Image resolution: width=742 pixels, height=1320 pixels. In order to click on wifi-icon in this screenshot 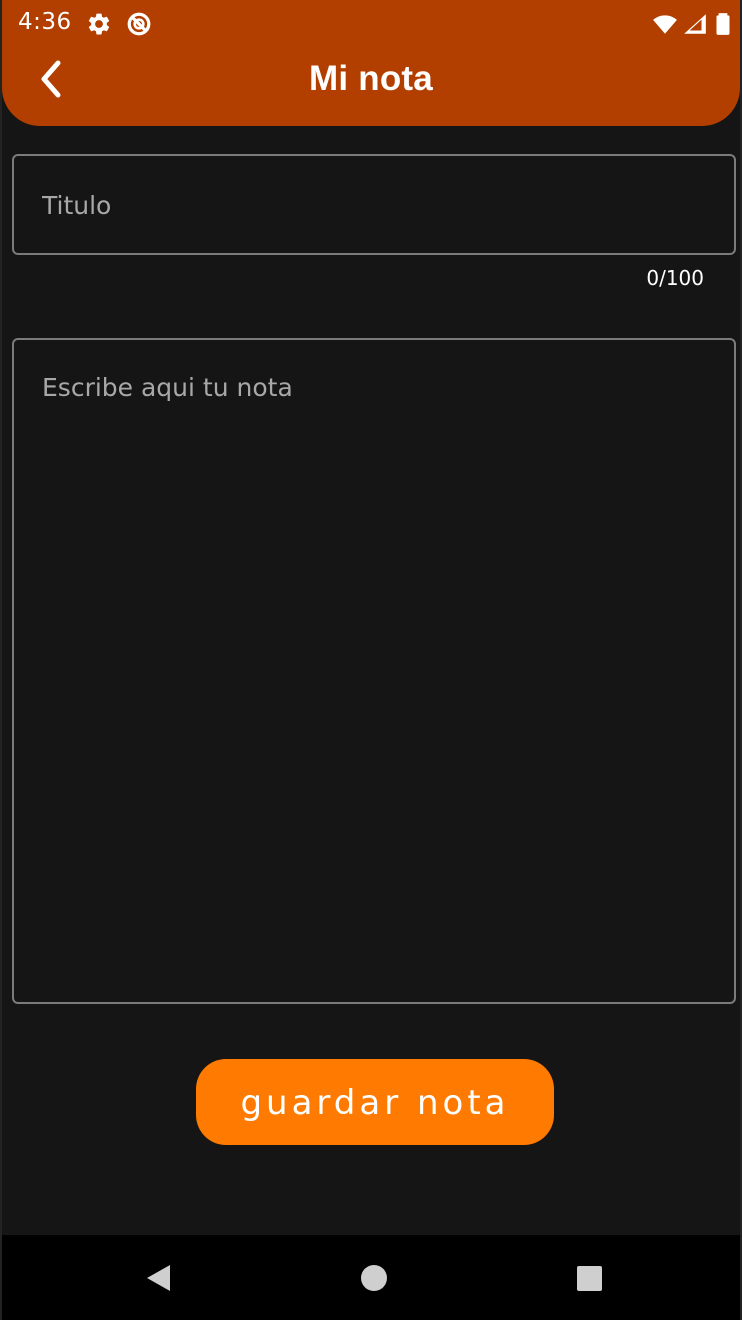, I will do `click(665, 24)`.